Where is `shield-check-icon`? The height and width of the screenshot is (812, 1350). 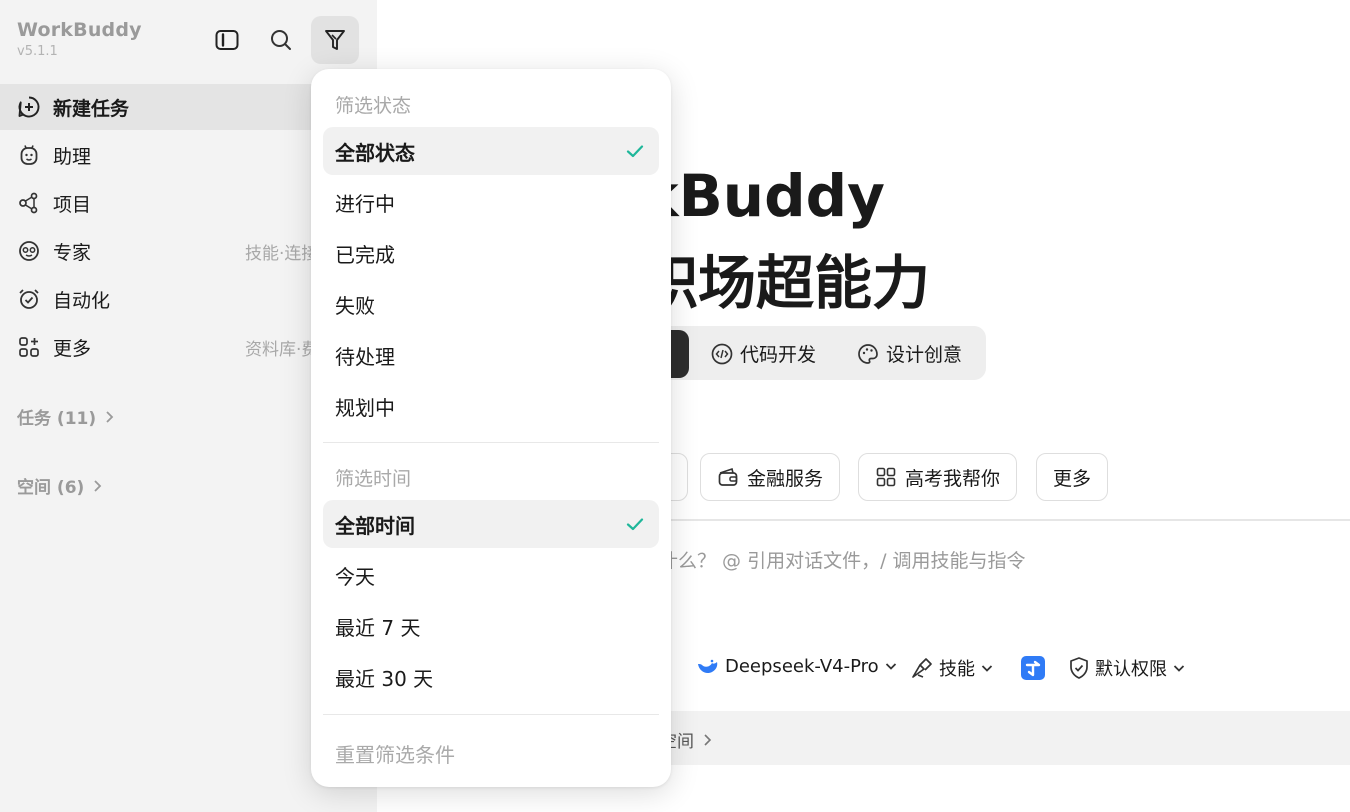 shield-check-icon is located at coordinates (1079, 668).